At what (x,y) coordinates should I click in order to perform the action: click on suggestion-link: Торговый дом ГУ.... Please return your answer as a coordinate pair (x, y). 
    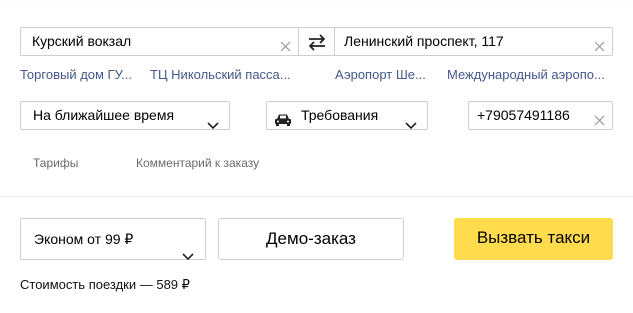
    Looking at the image, I should click on (76, 74).